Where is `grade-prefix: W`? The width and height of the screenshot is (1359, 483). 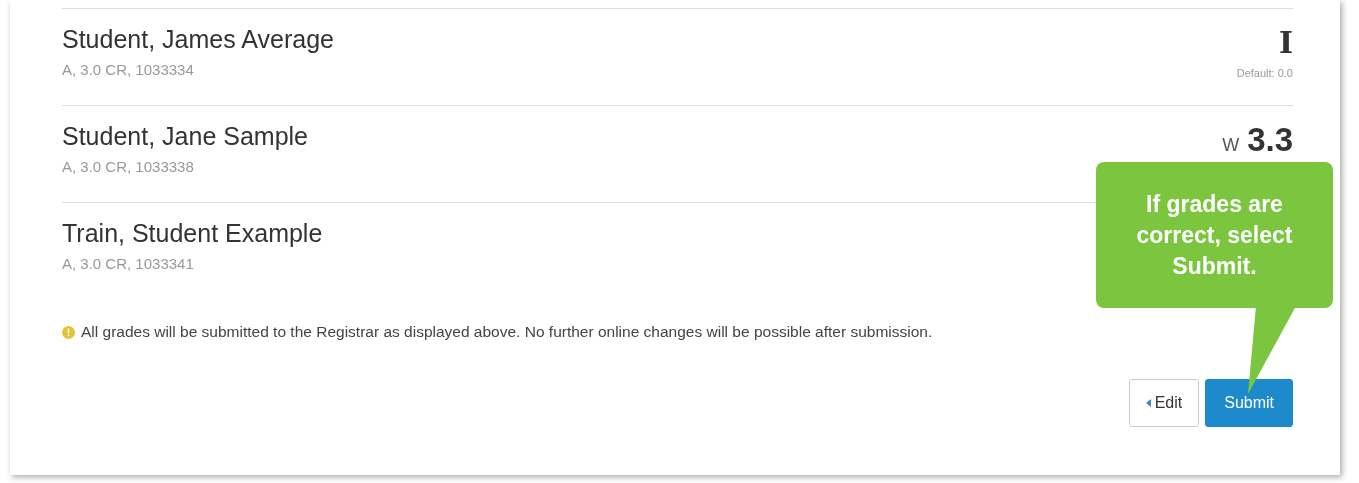 grade-prefix: W is located at coordinates (1231, 145).